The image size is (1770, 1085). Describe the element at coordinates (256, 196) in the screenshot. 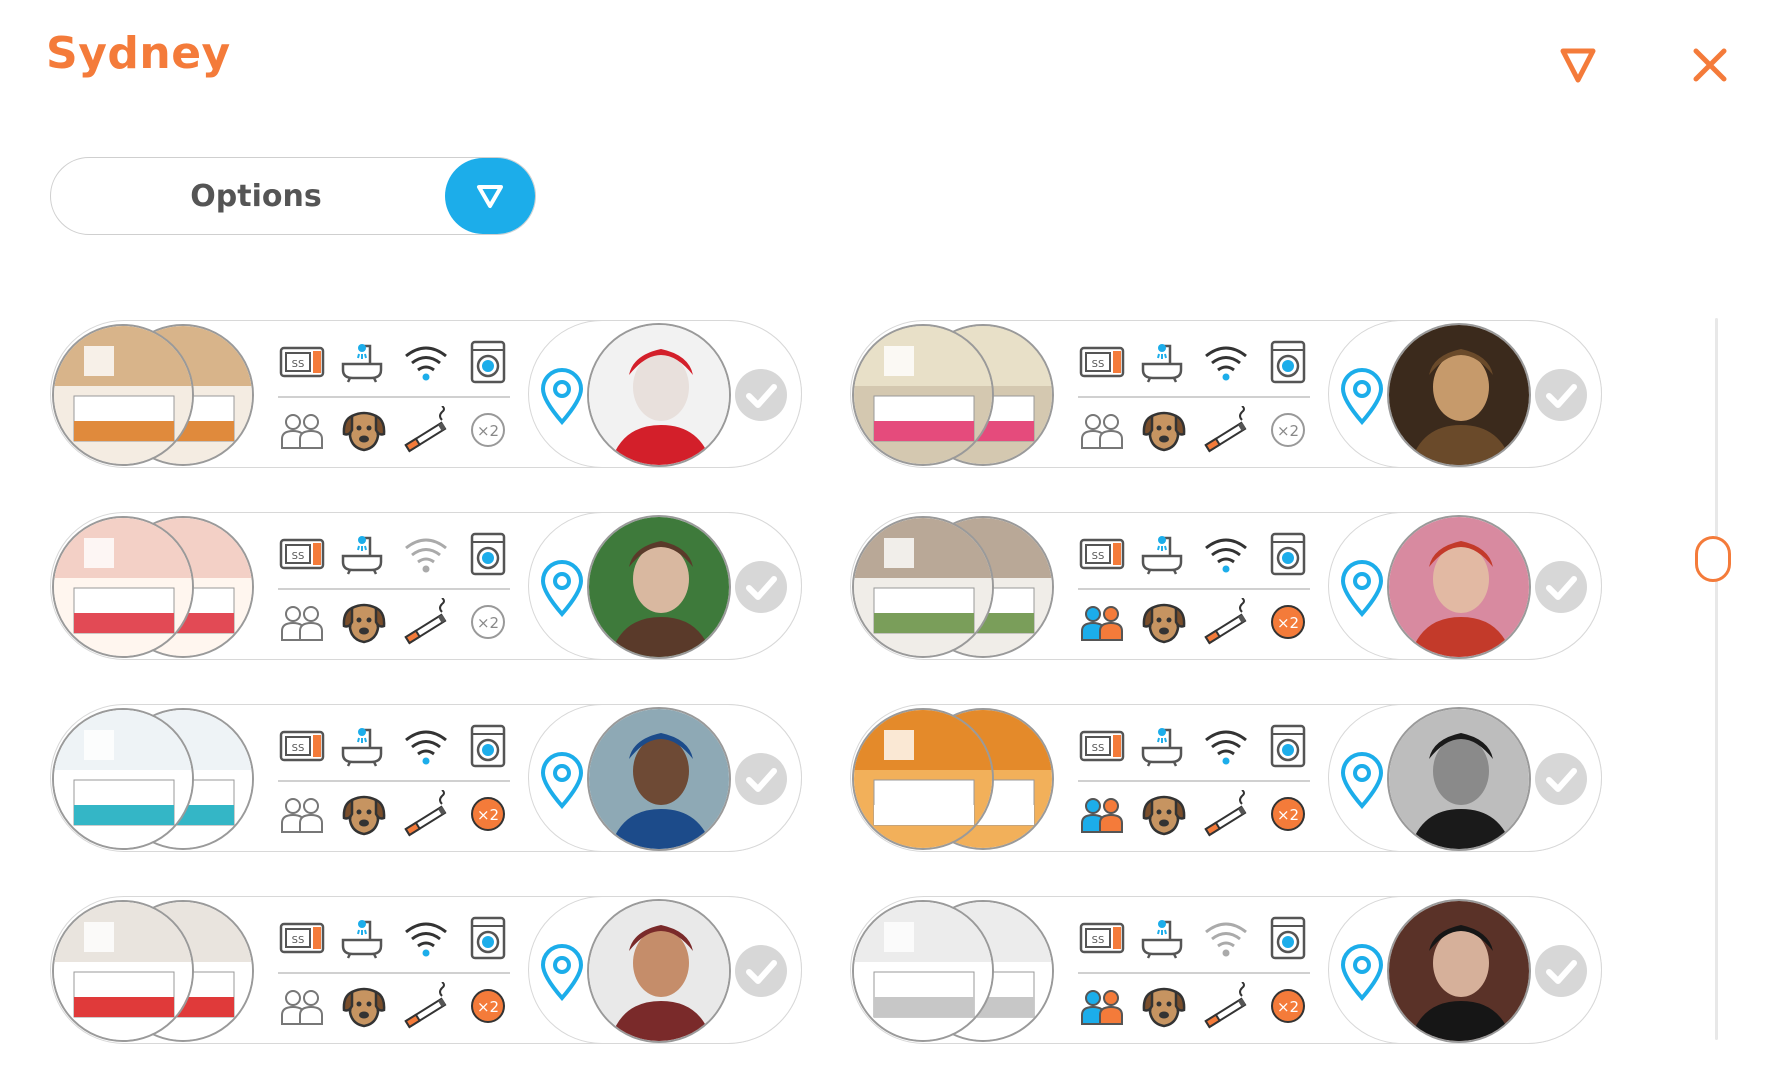

I see `options-label: Options` at that location.